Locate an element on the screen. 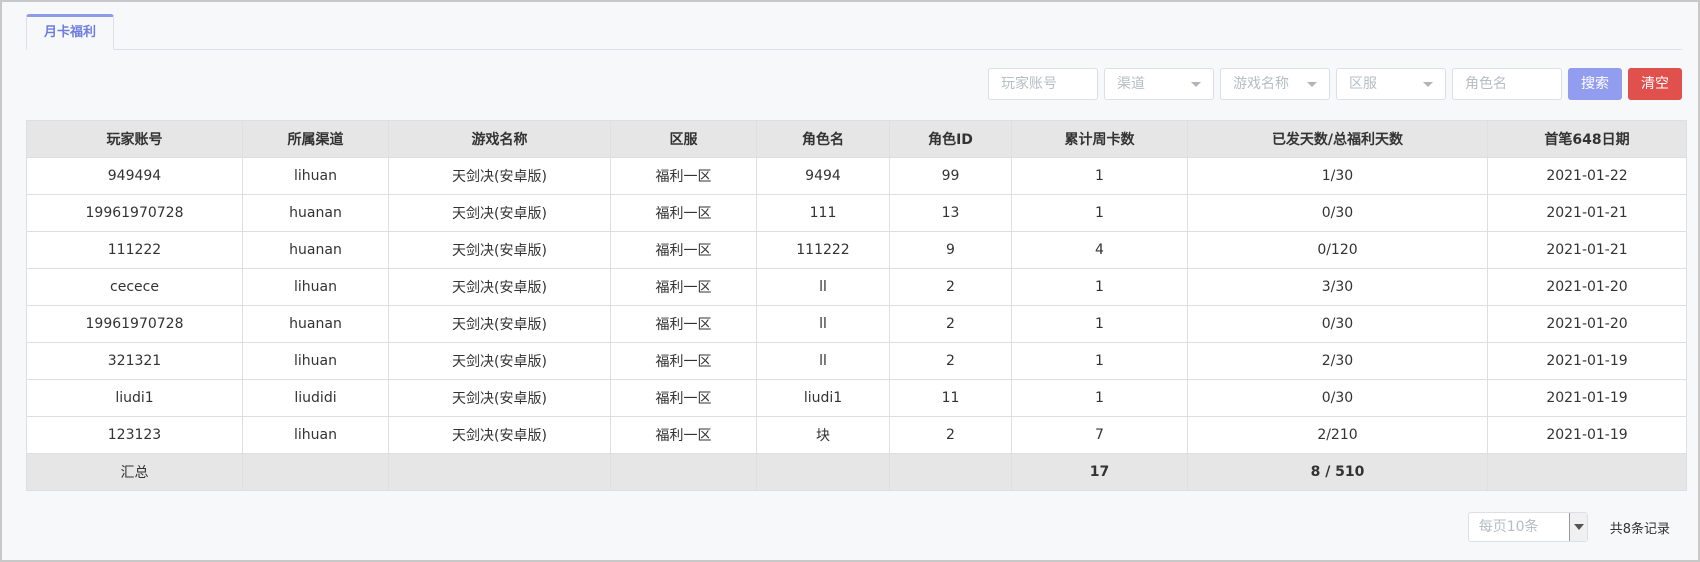  column-header: 已发天数/总福利天数 is located at coordinates (1337, 139).